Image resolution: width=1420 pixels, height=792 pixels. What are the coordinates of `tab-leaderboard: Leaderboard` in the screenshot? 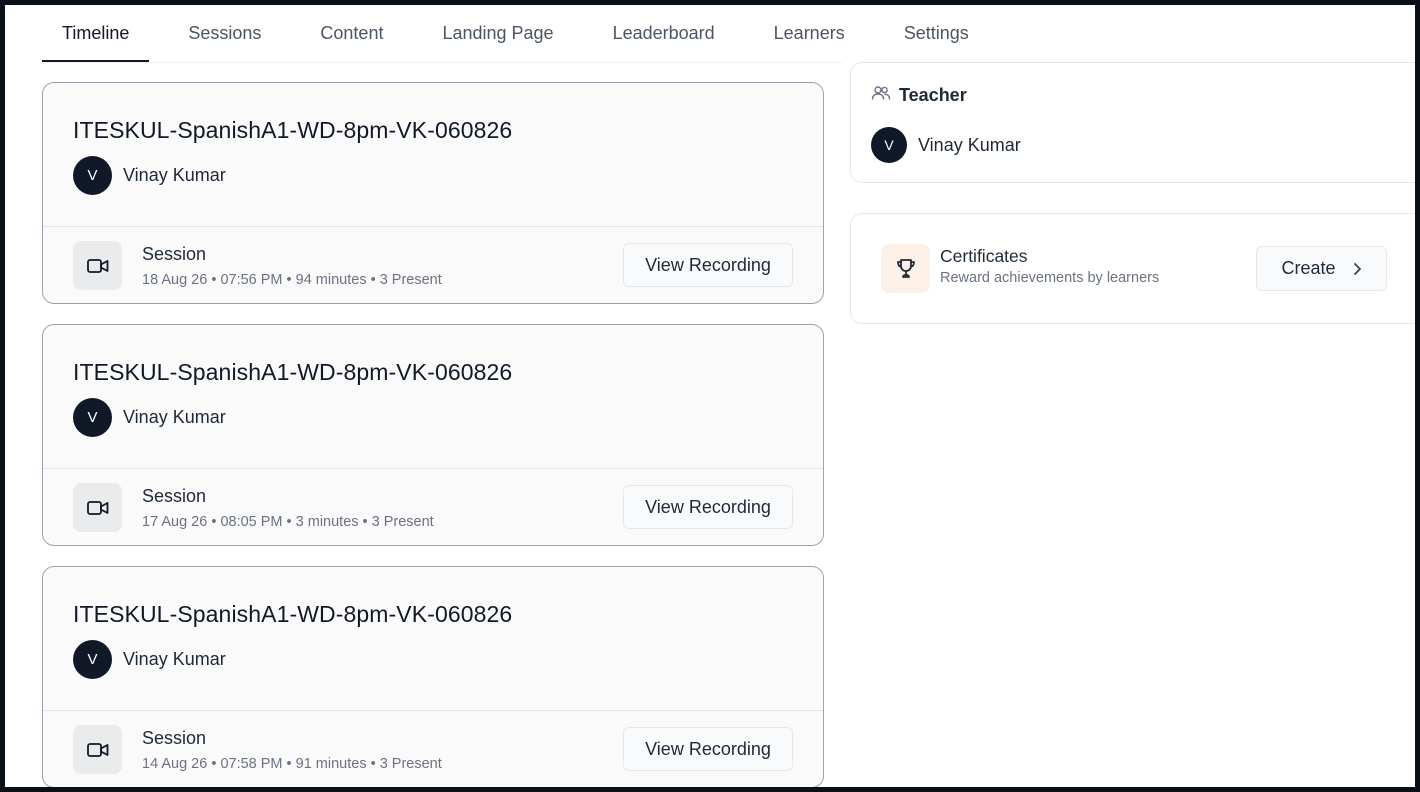 It's located at (664, 42).